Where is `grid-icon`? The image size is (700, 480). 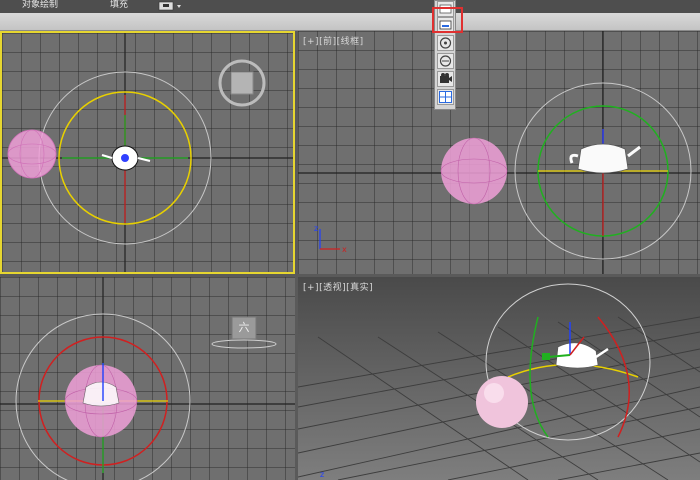 grid-icon is located at coordinates (445, 97).